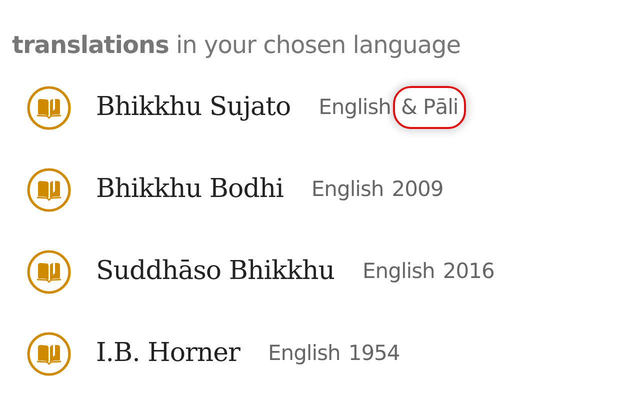  What do you see at coordinates (429, 108) in the screenshot?
I see `highlight-outline: & Pāli` at bounding box center [429, 108].